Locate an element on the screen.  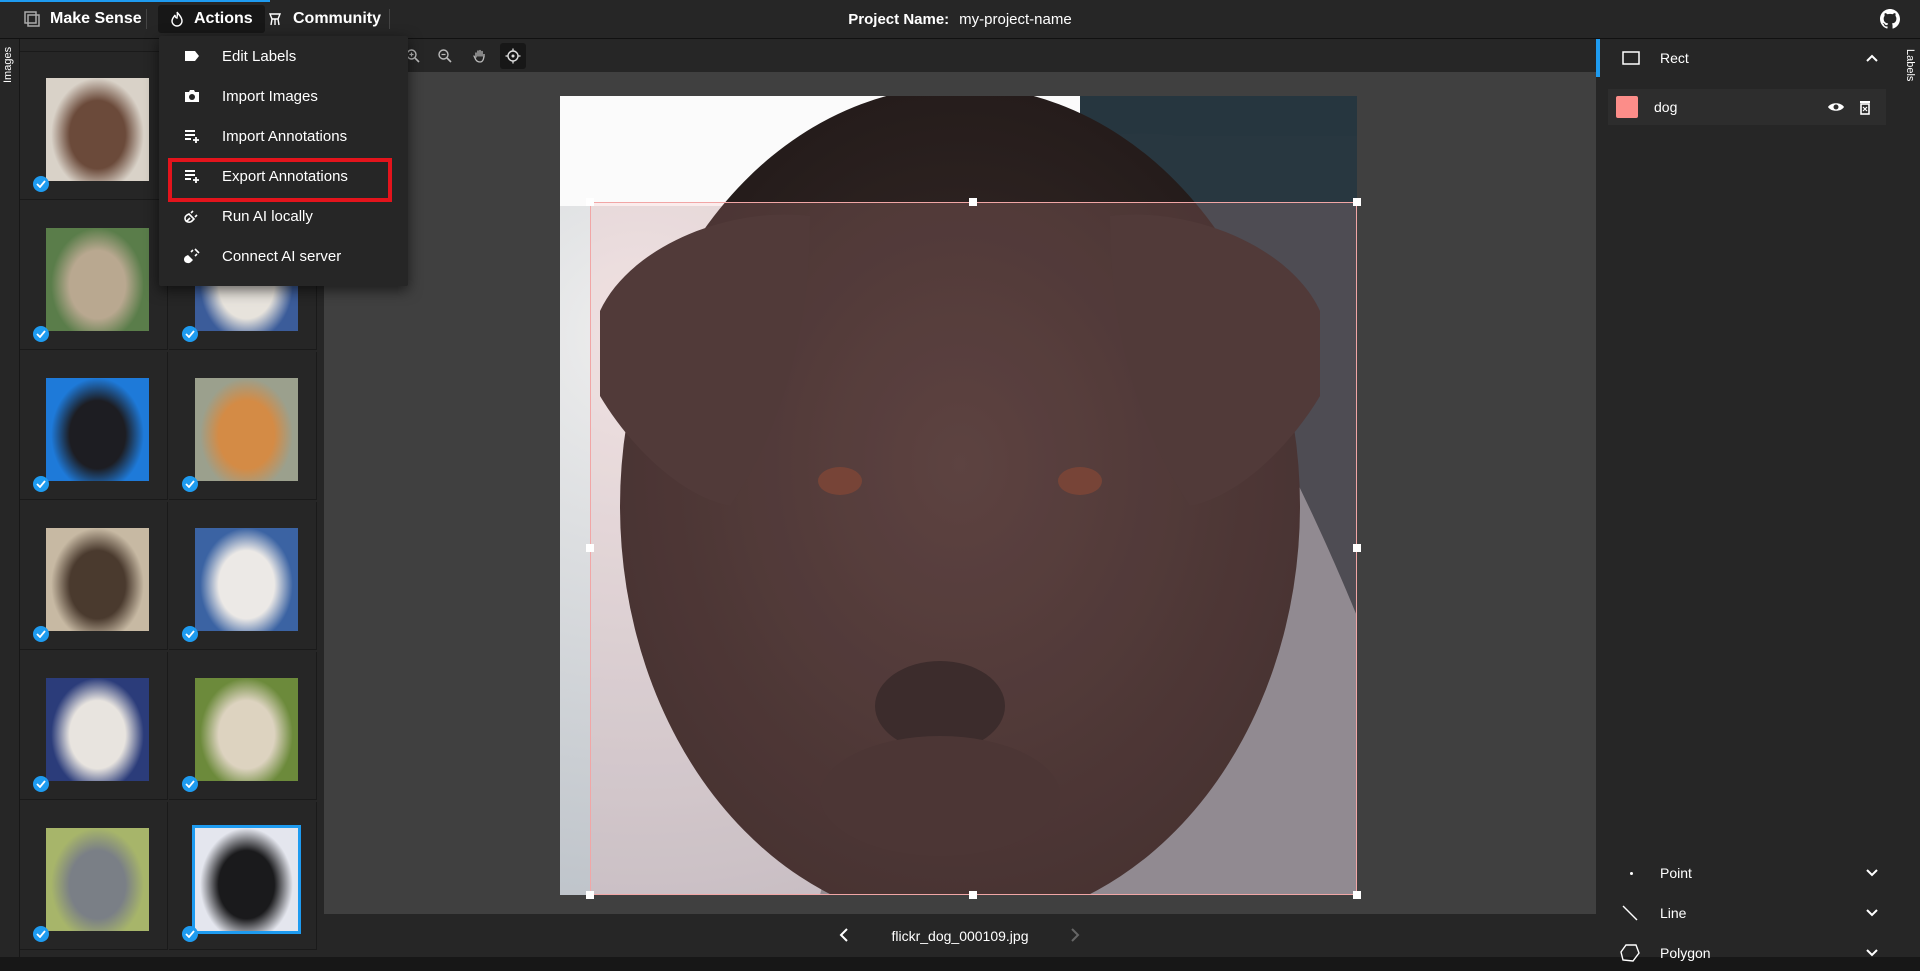
next-image-icon is located at coordinates (1075, 935).